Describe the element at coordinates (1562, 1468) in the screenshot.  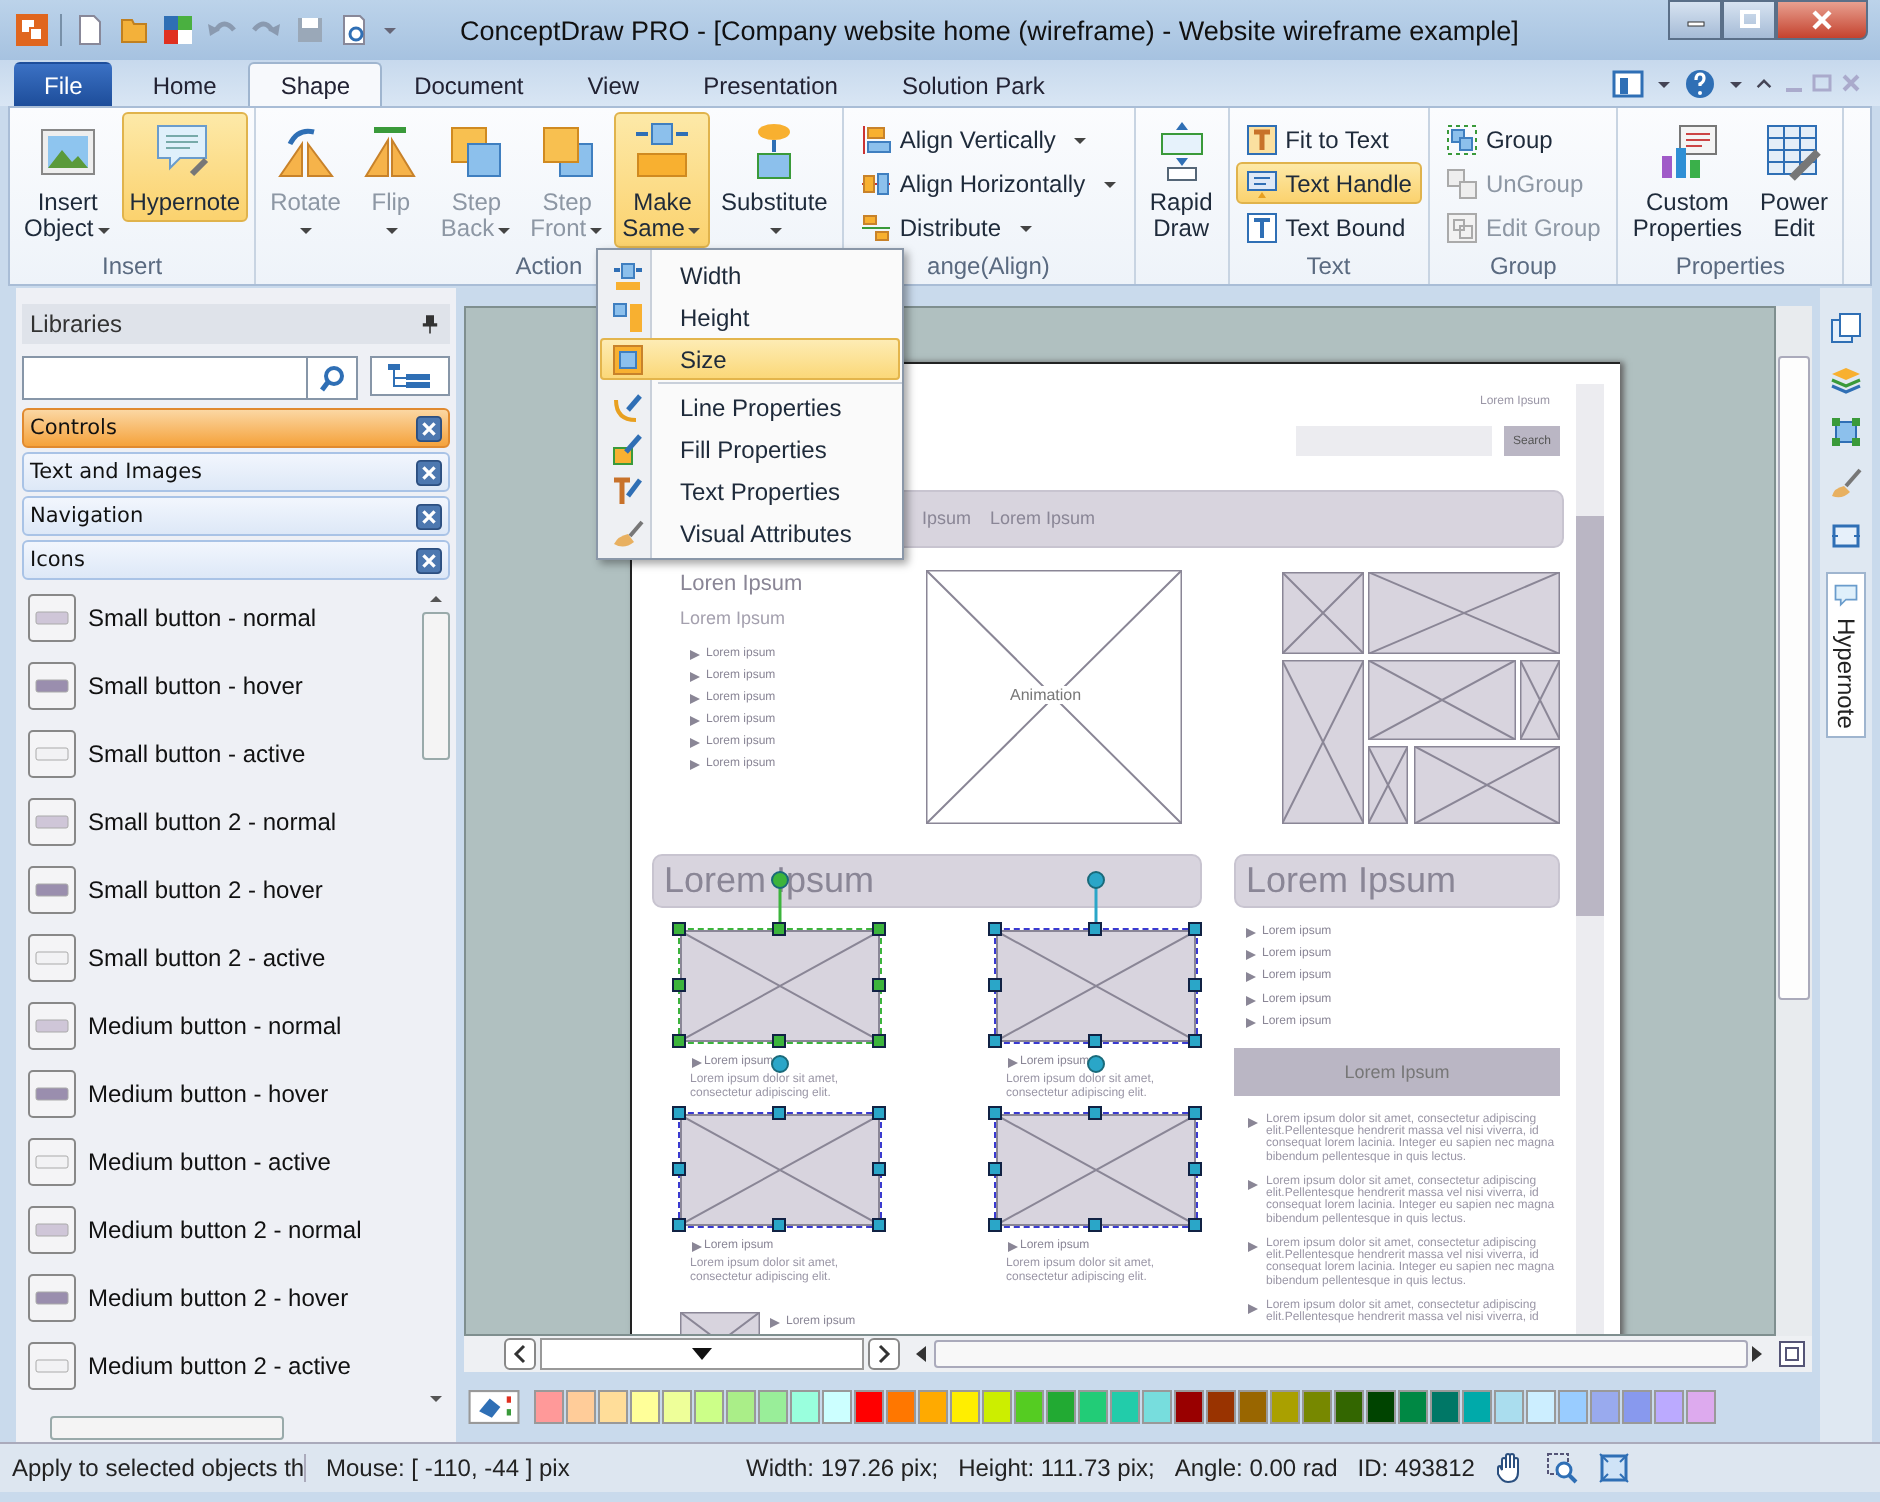
I see `zoom-icon` at that location.